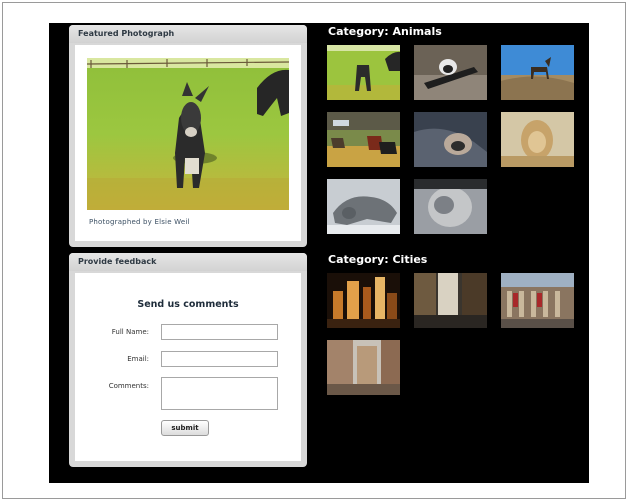  What do you see at coordinates (537, 300) in the screenshot?
I see `thumbnail-city-museum` at bounding box center [537, 300].